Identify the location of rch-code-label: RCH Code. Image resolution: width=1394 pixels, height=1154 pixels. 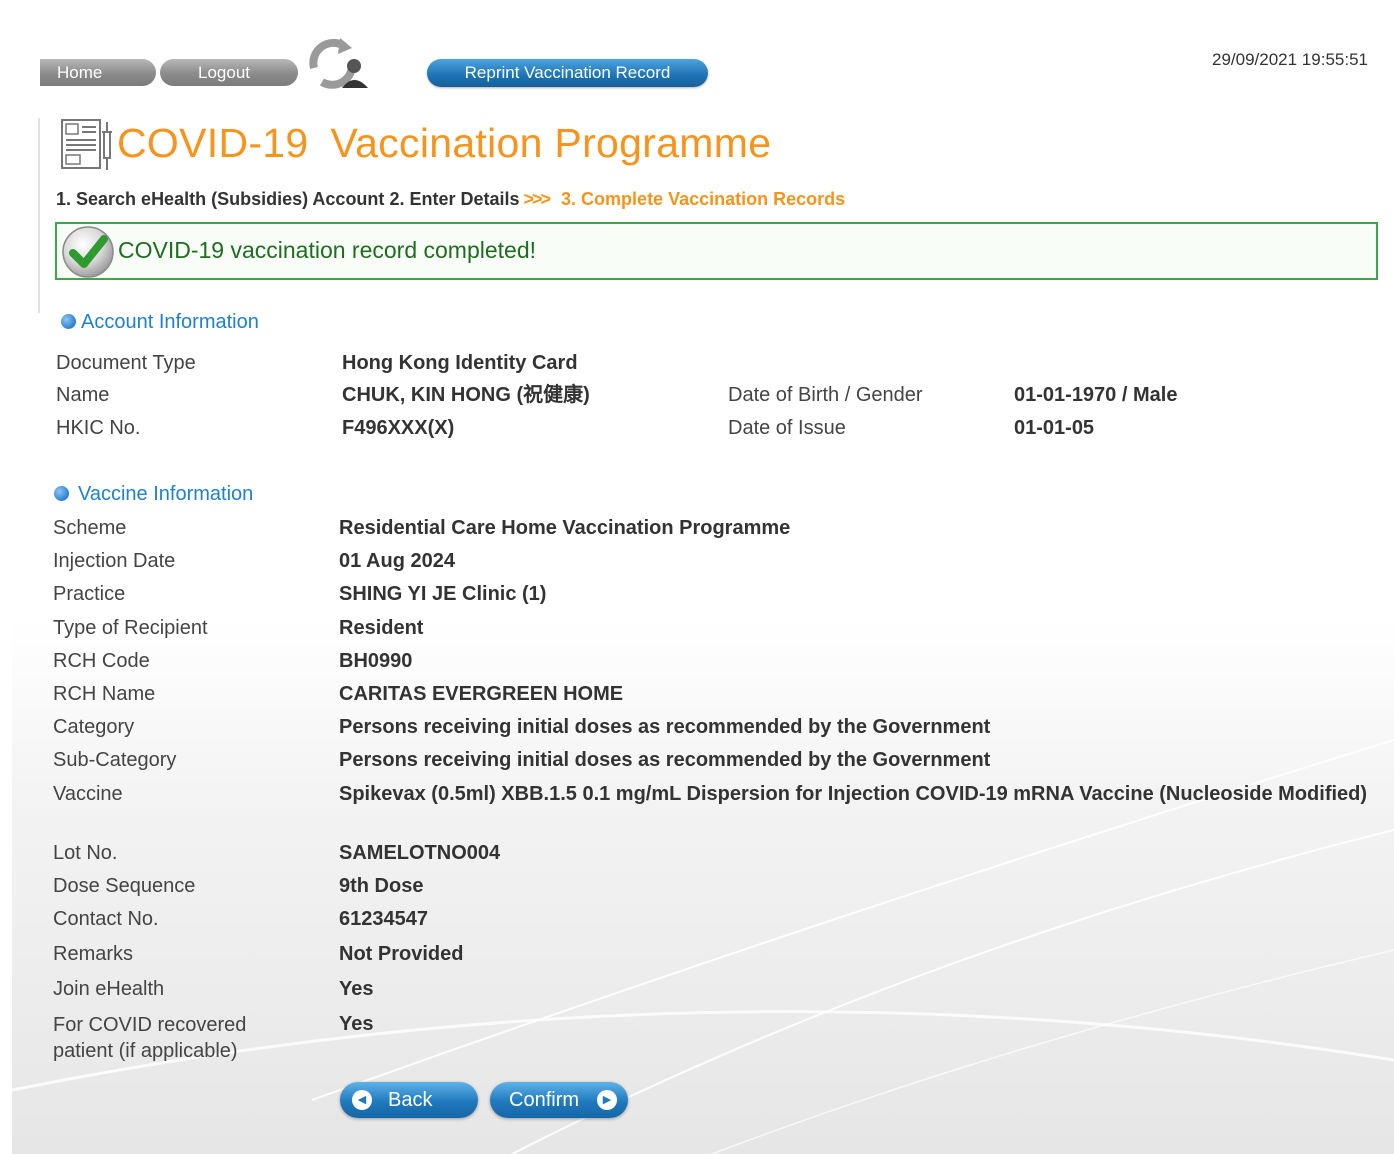
(101, 661).